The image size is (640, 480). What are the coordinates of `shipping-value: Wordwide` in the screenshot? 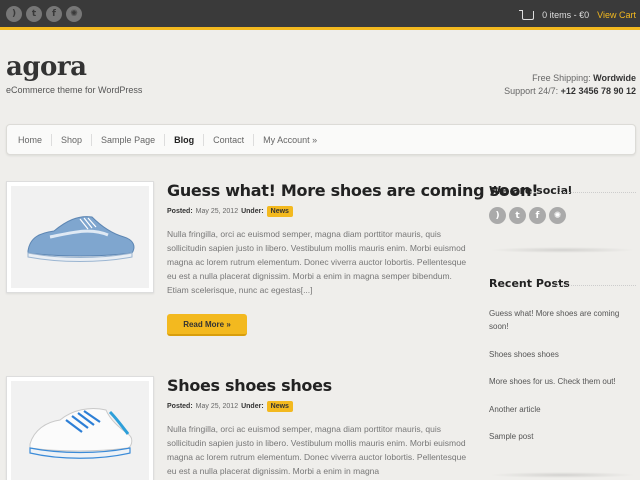 It's located at (614, 78).